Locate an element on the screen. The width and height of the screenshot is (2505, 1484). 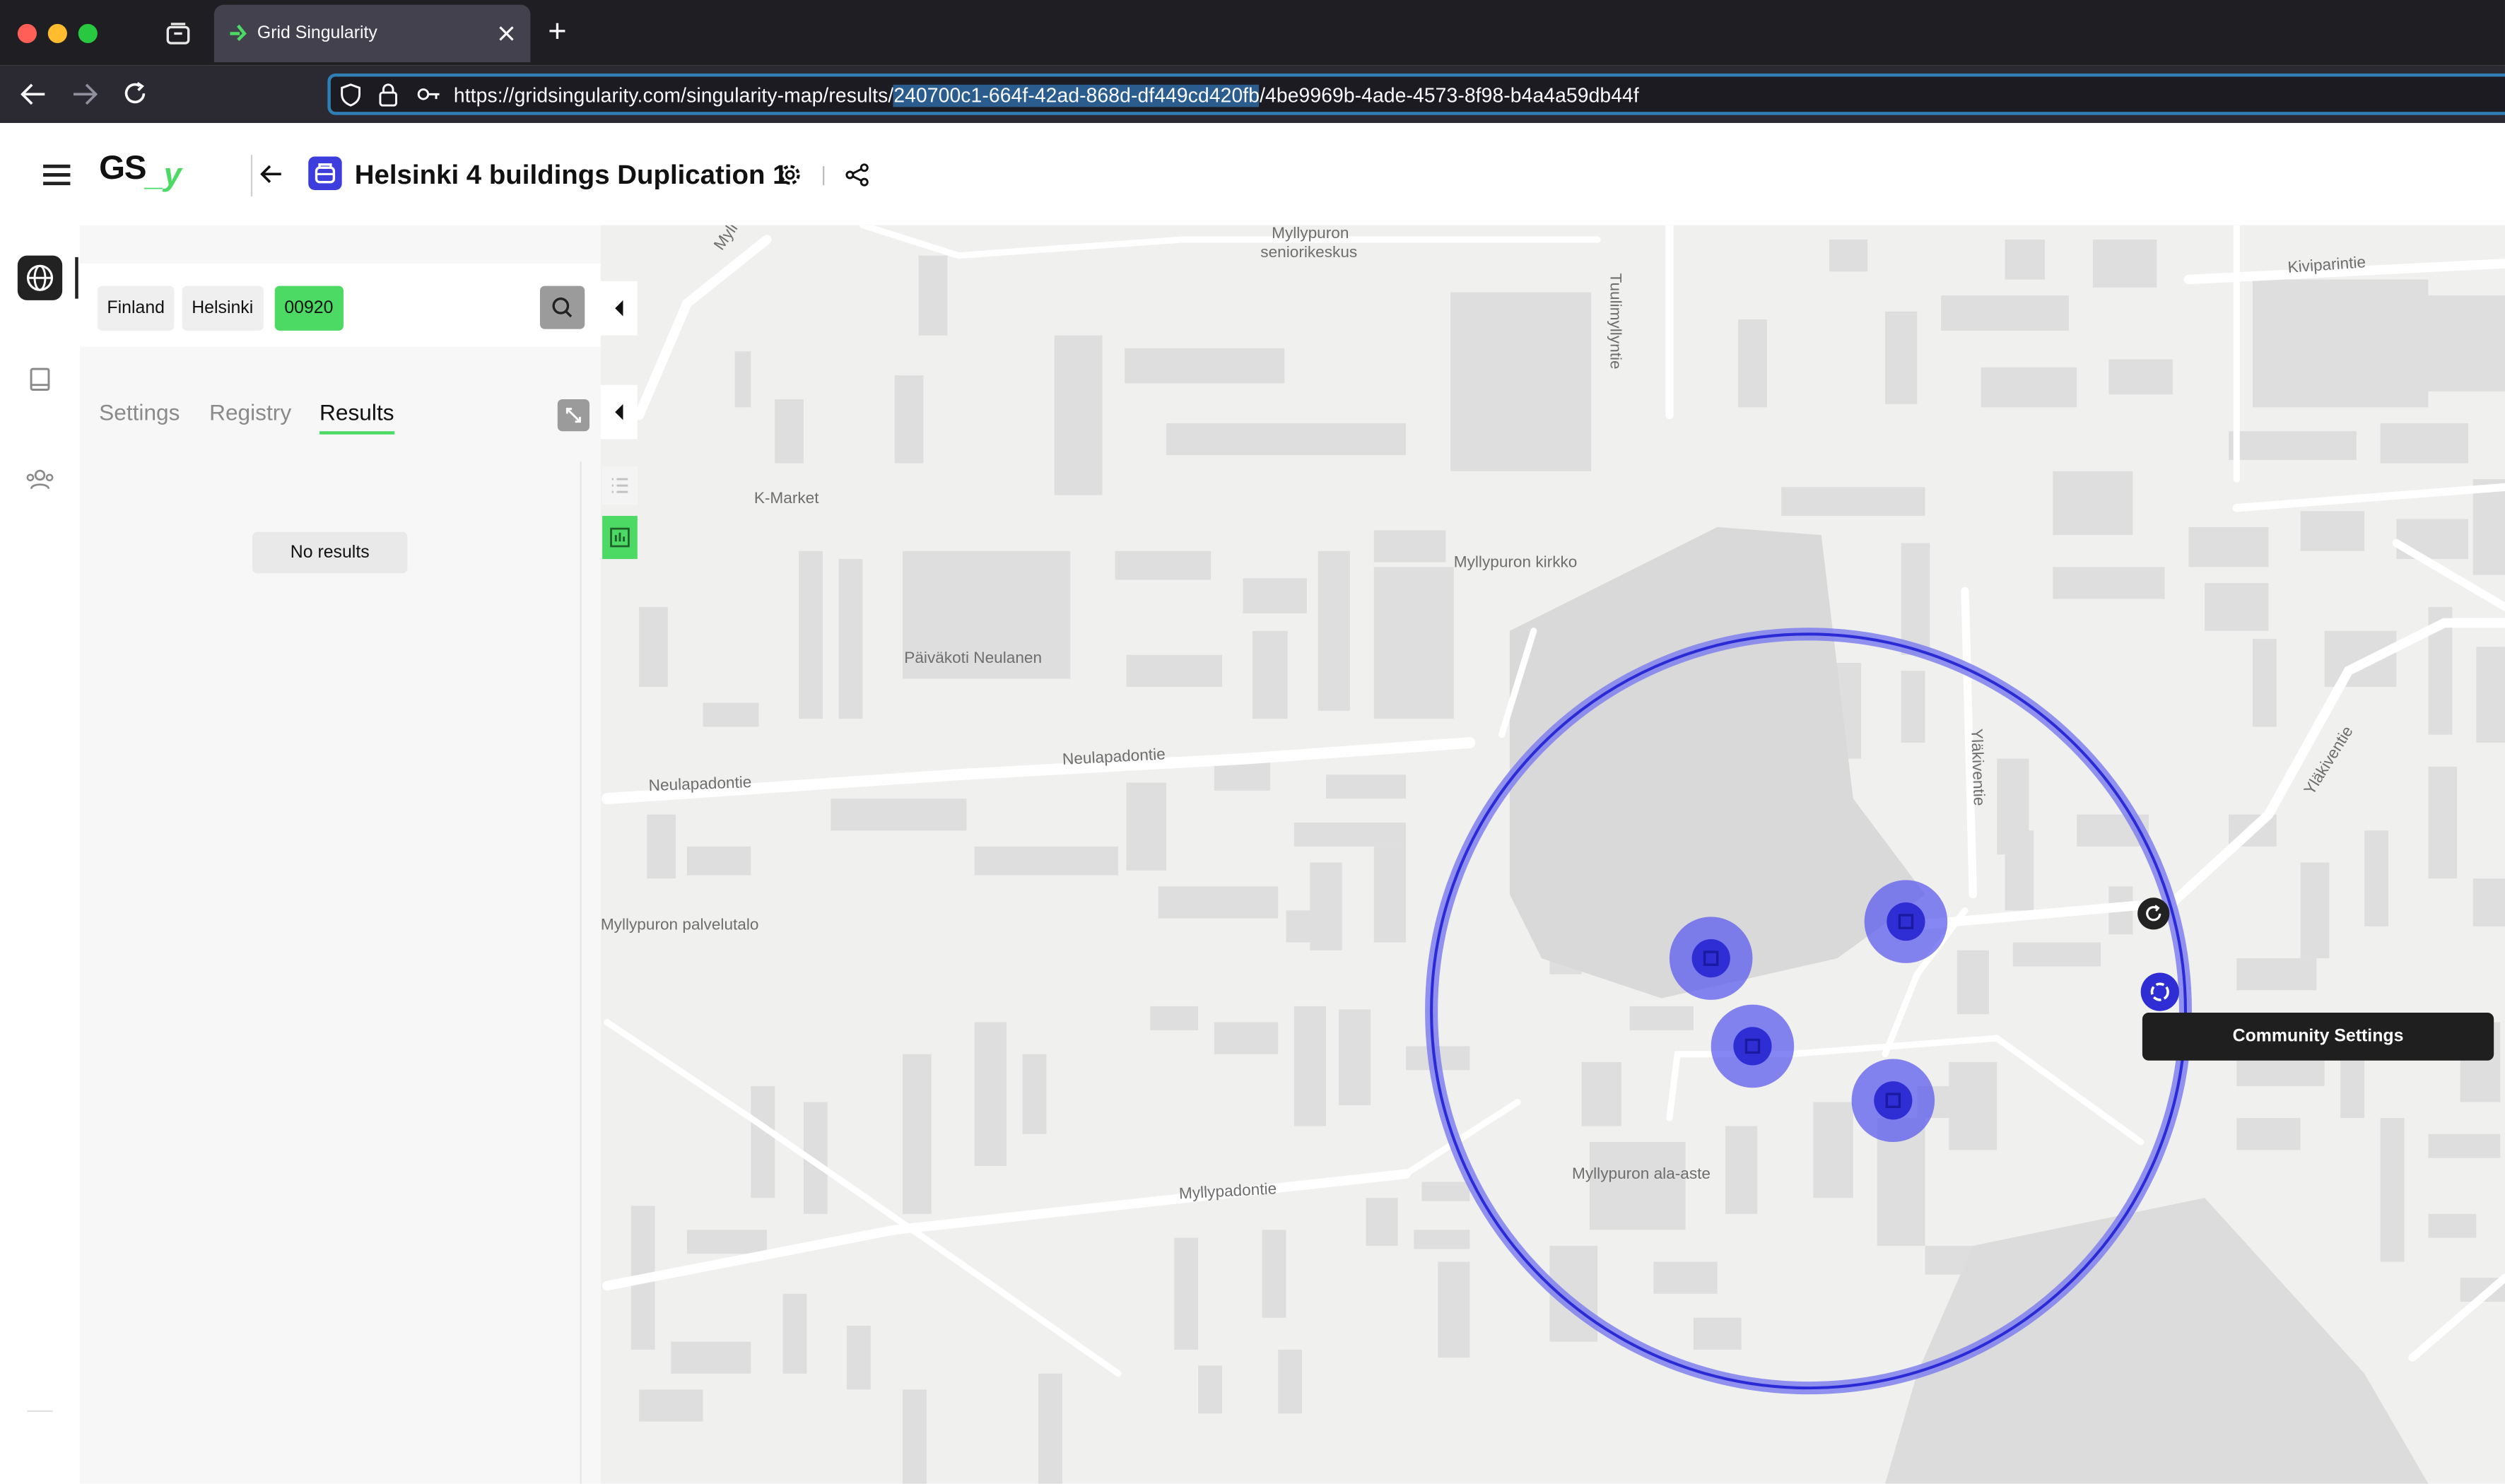
minimize-window-button is located at coordinates (57, 33).